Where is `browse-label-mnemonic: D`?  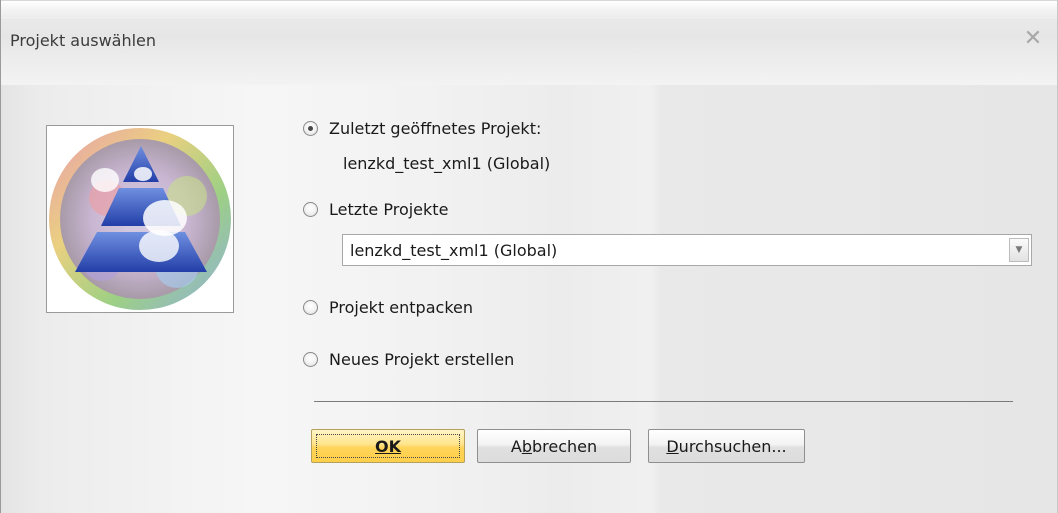 browse-label-mnemonic: D is located at coordinates (672, 446).